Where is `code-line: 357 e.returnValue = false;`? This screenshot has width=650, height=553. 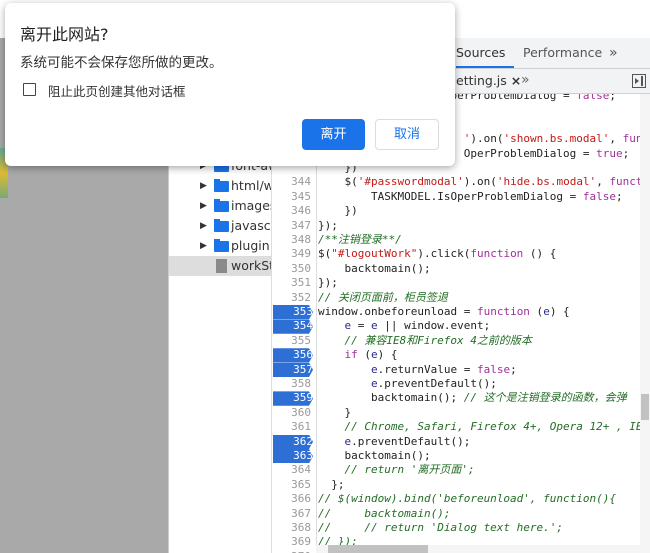
code-line: 357 e.returnValue = false; is located at coordinates (455, 369).